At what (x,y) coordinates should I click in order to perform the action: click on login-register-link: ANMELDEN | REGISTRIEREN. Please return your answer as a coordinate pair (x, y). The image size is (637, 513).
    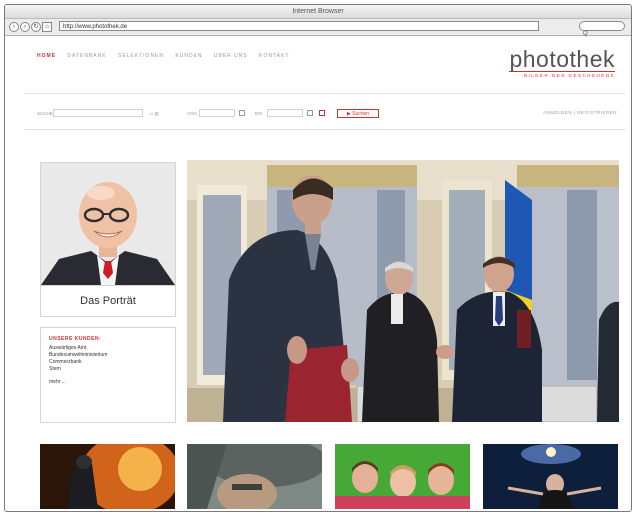
    Looking at the image, I should click on (580, 112).